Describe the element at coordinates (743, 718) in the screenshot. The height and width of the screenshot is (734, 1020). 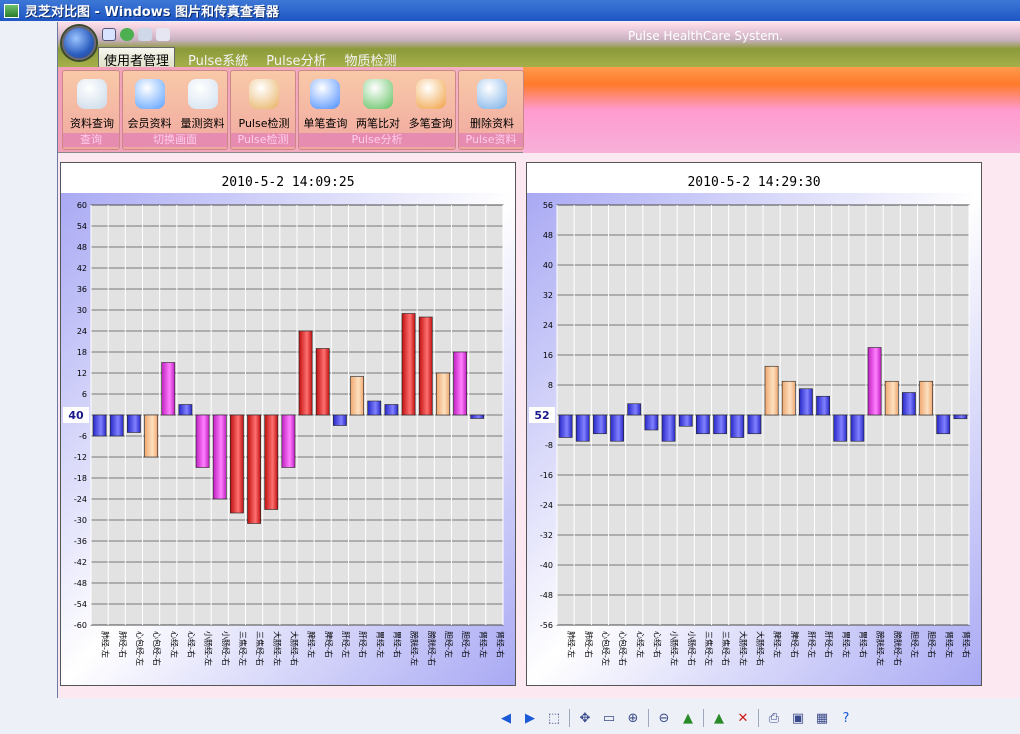
I see `delete-icon: ✕` at that location.